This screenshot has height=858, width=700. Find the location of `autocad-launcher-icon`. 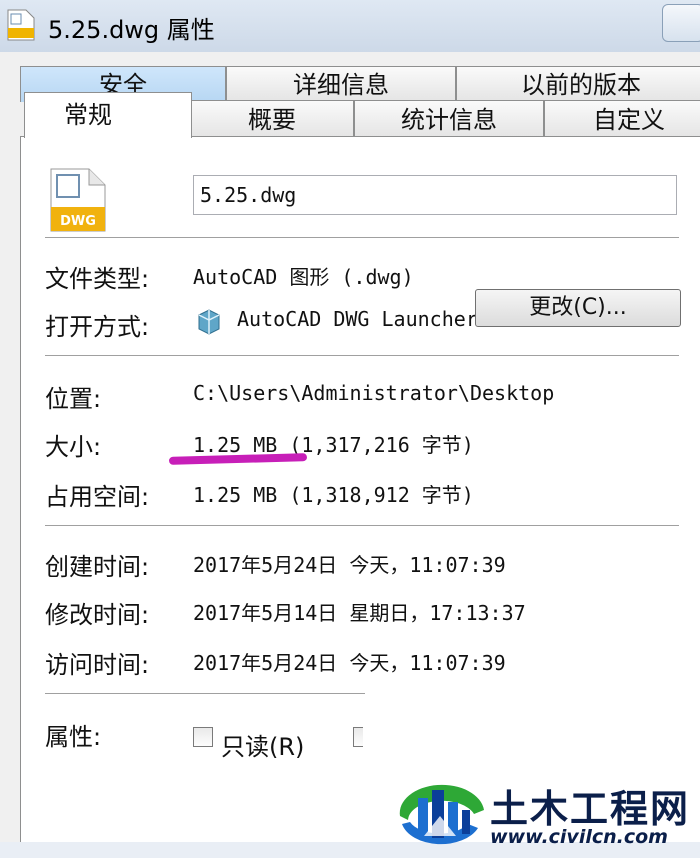

autocad-launcher-icon is located at coordinates (209, 322).